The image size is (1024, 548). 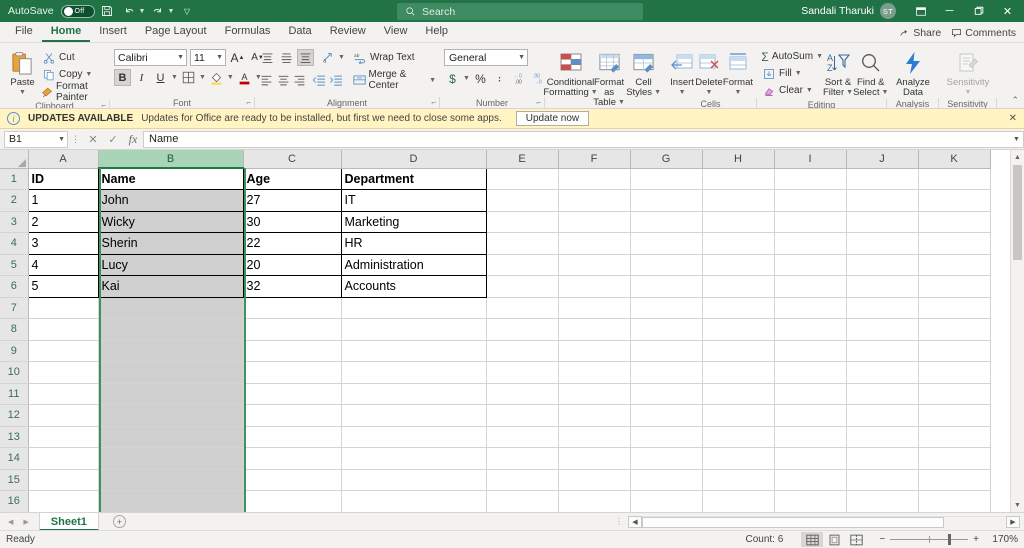 I want to click on vertical-scrollbar: ▲ ▼, so click(x=1017, y=331).